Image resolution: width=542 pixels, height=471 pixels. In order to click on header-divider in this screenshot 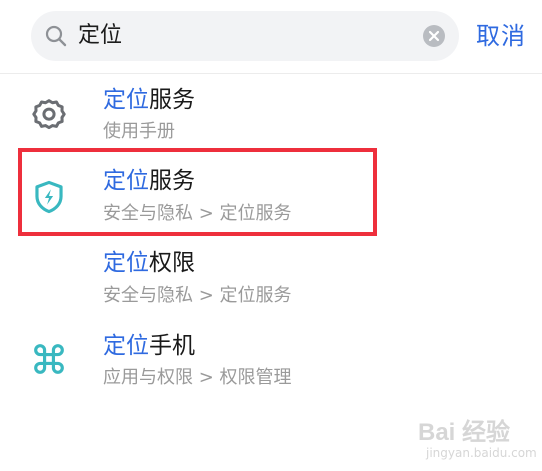, I will do `click(271, 73)`.